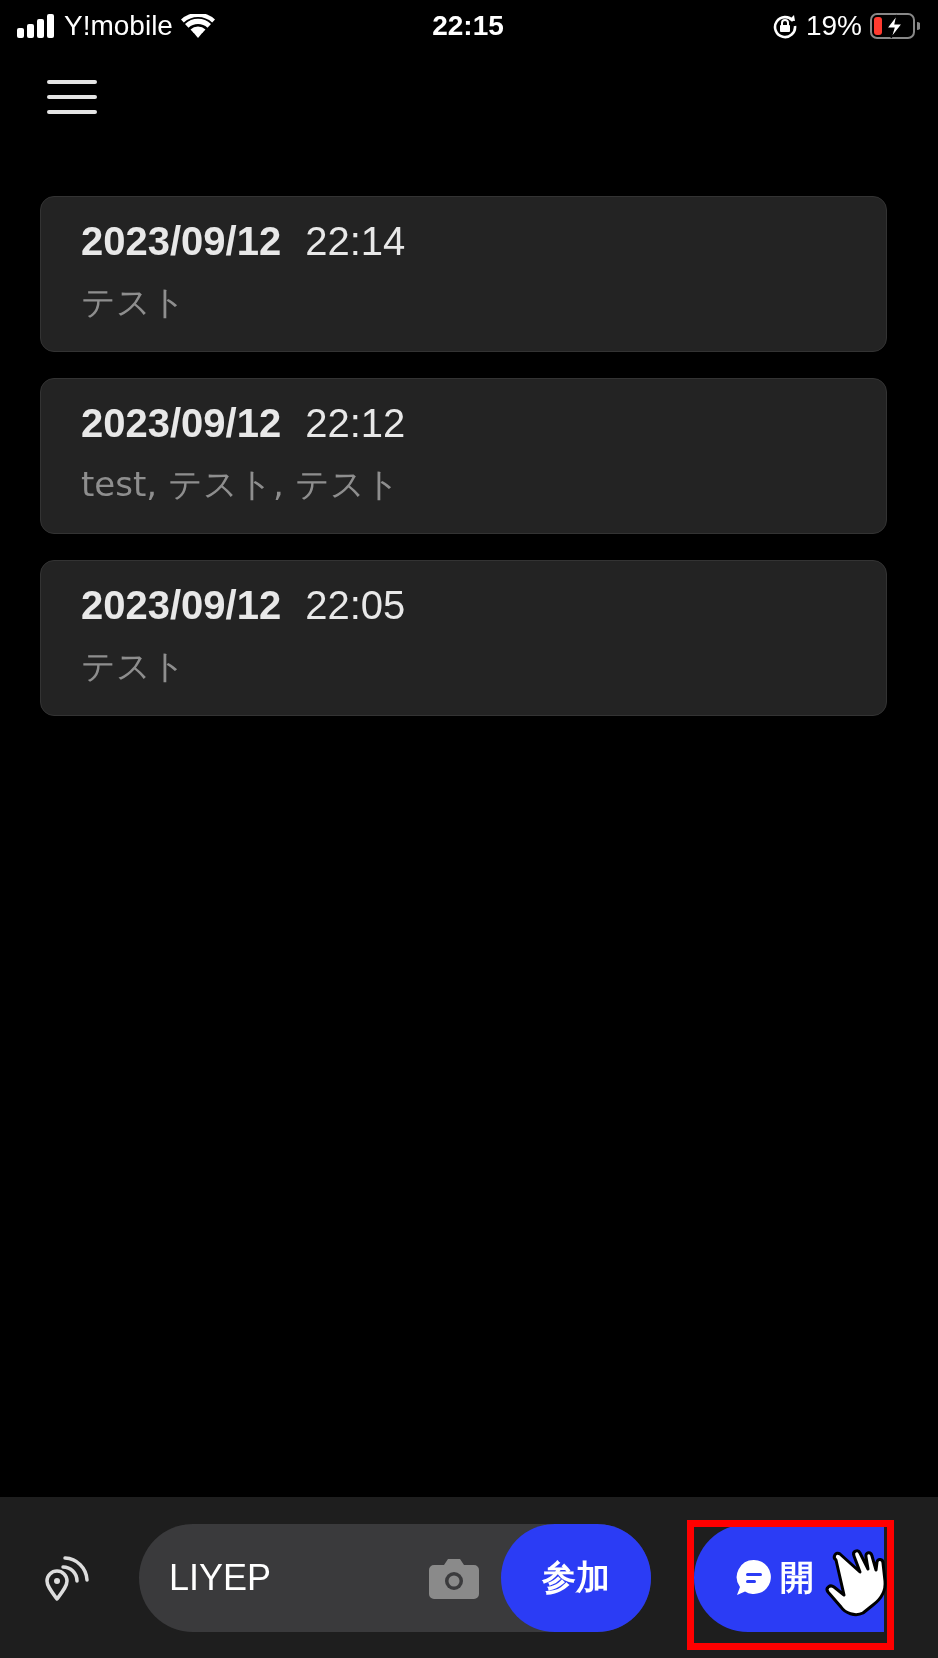 This screenshot has height=1658, width=938. Describe the element at coordinates (463, 638) in the screenshot. I see `history-card: 2023/09/12 22:05 テスト` at that location.